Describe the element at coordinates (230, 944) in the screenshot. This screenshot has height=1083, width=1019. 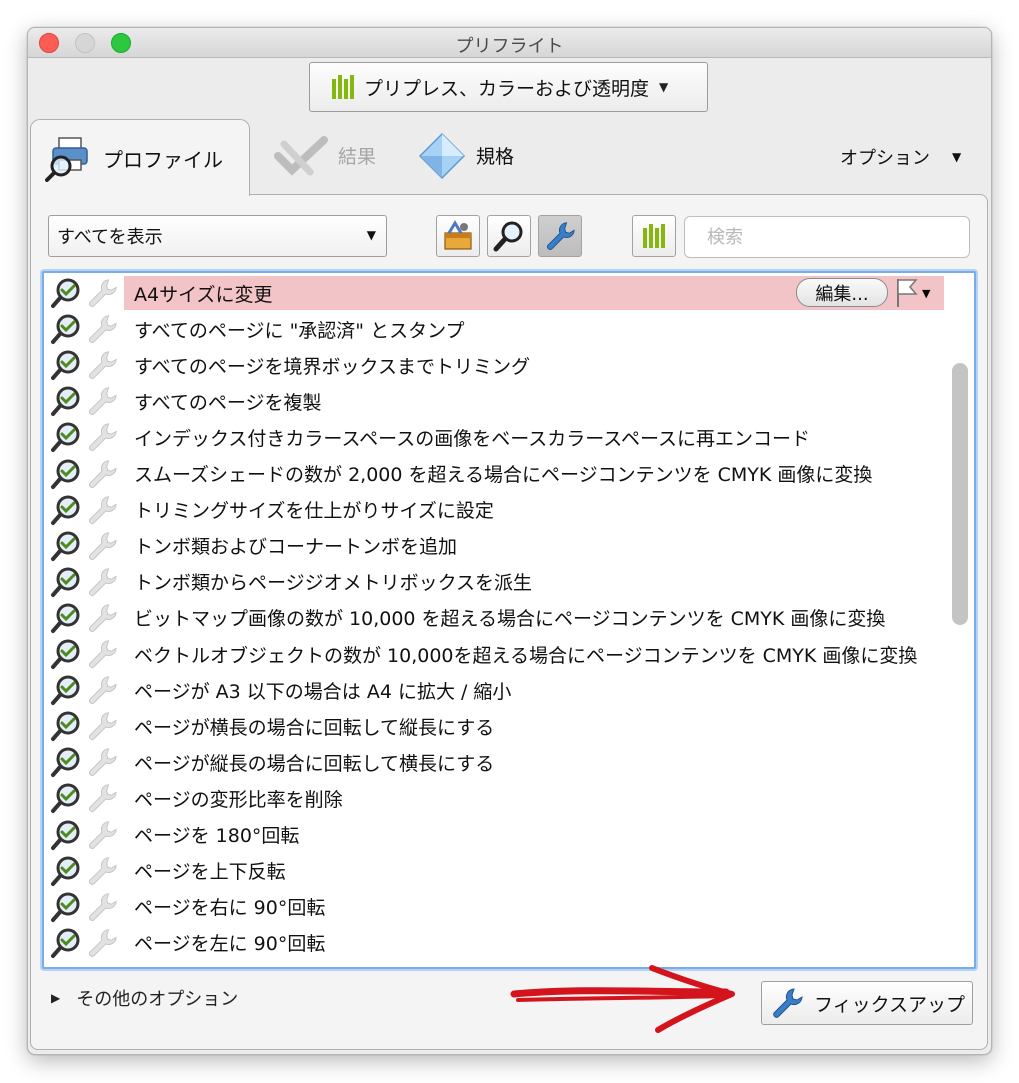
I see `fixup-label: ページを左に 90°回転` at that location.